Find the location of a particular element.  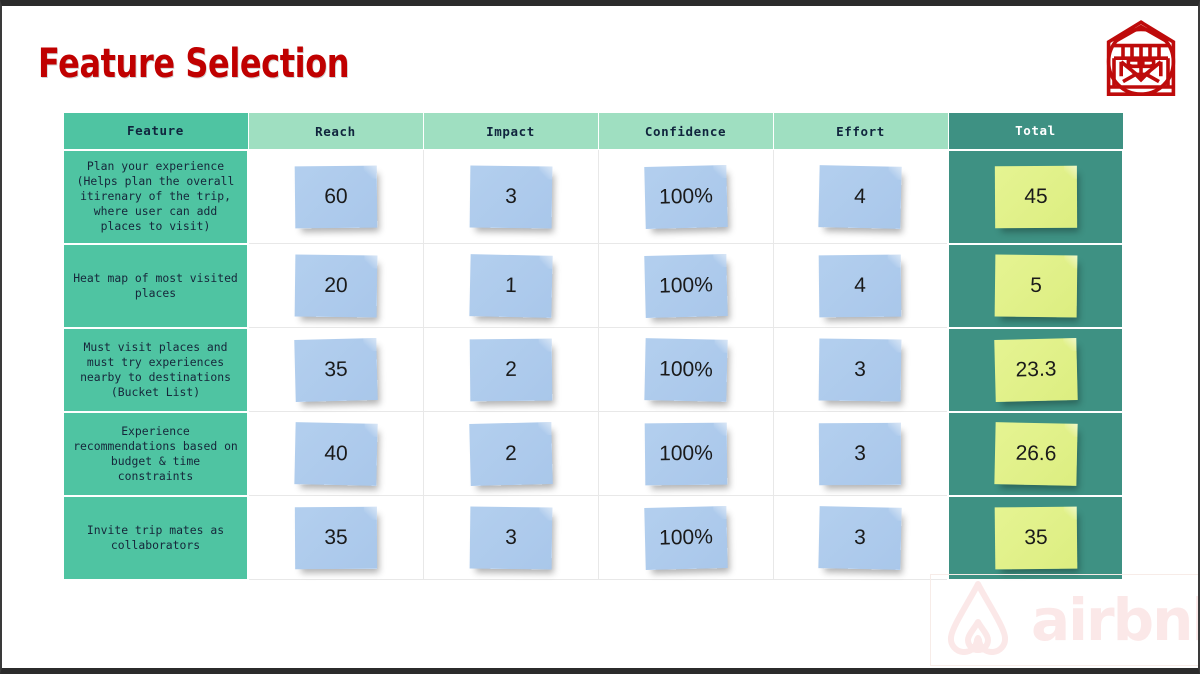

total-cell: 45 is located at coordinates (1035, 196).